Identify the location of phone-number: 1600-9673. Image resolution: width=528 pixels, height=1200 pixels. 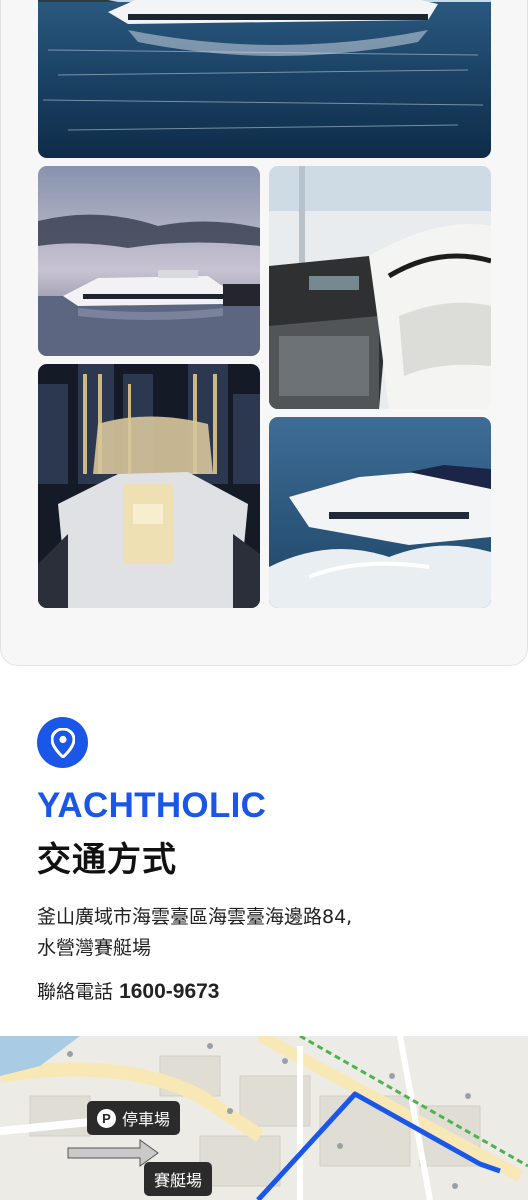
(169, 991).